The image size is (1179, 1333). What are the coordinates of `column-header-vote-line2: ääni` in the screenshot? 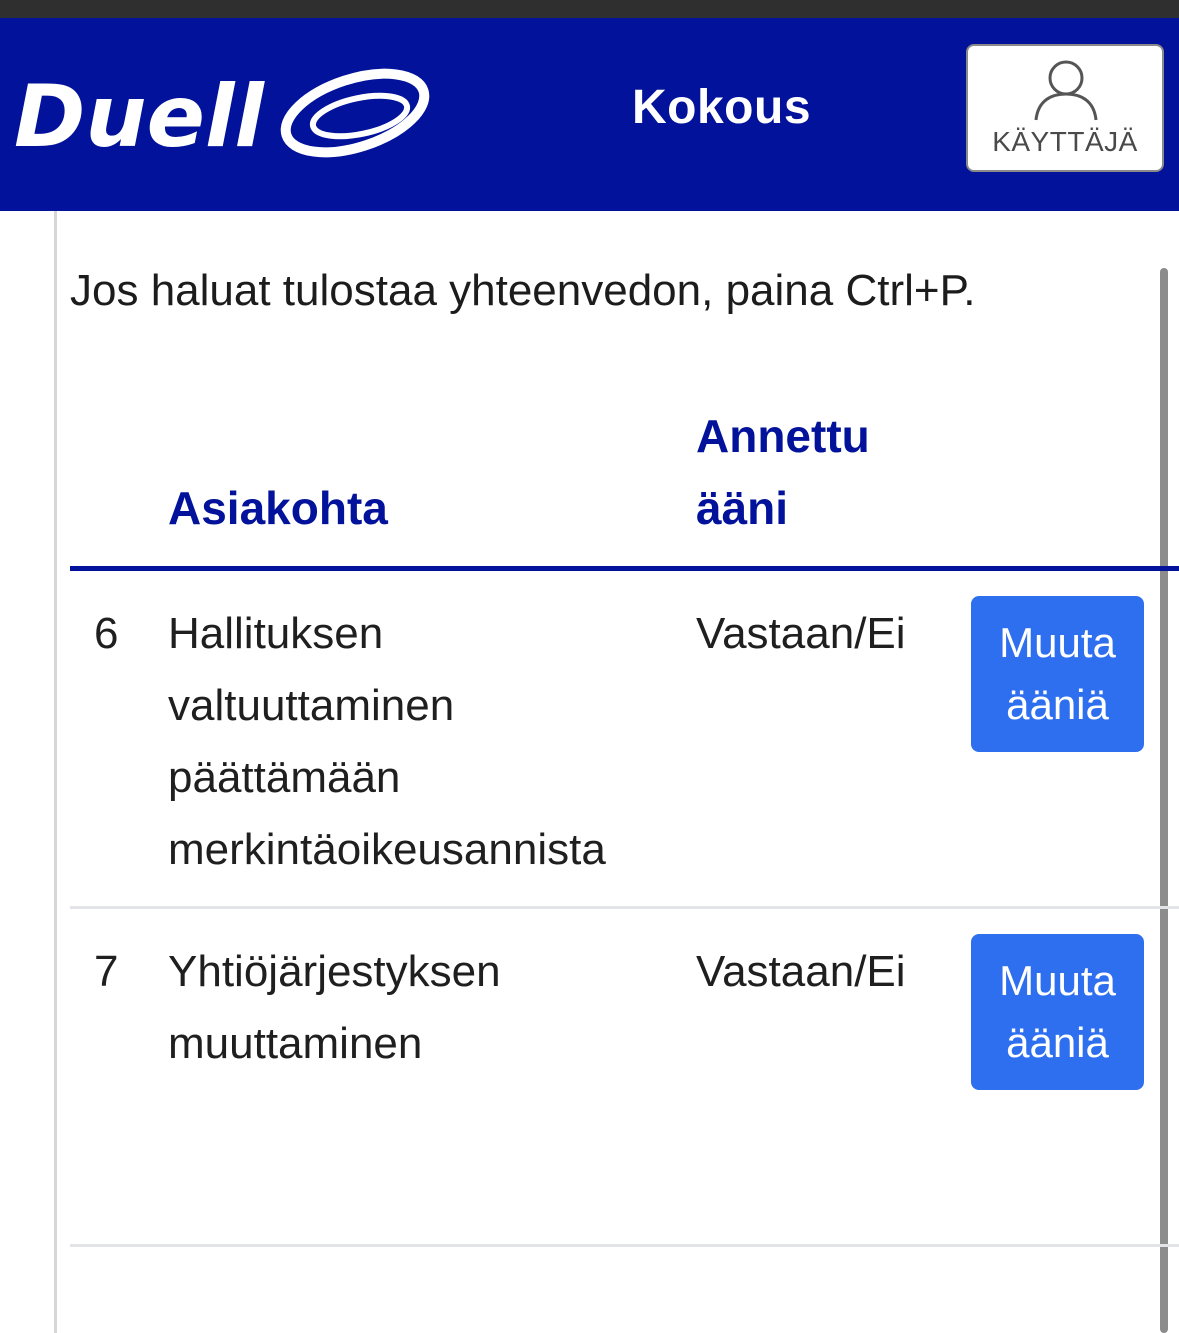 It's located at (742, 508).